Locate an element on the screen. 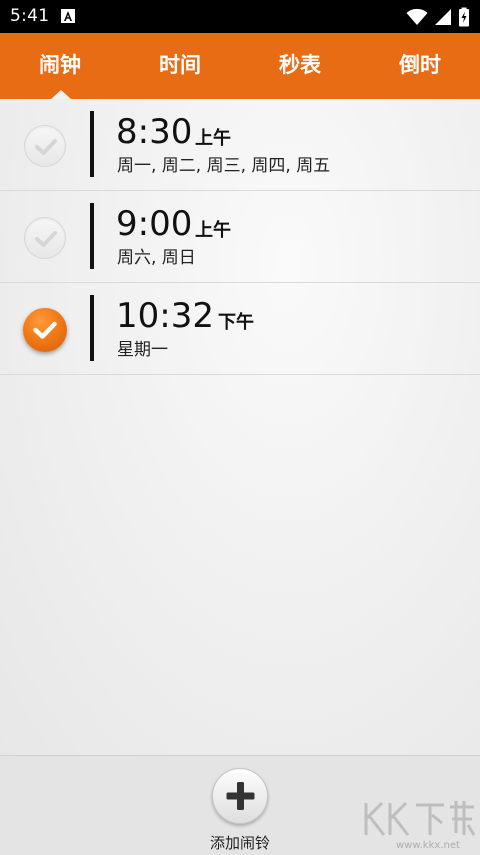 The height and width of the screenshot is (855, 480). tab-stopwatch: 秒表 is located at coordinates (300, 66).